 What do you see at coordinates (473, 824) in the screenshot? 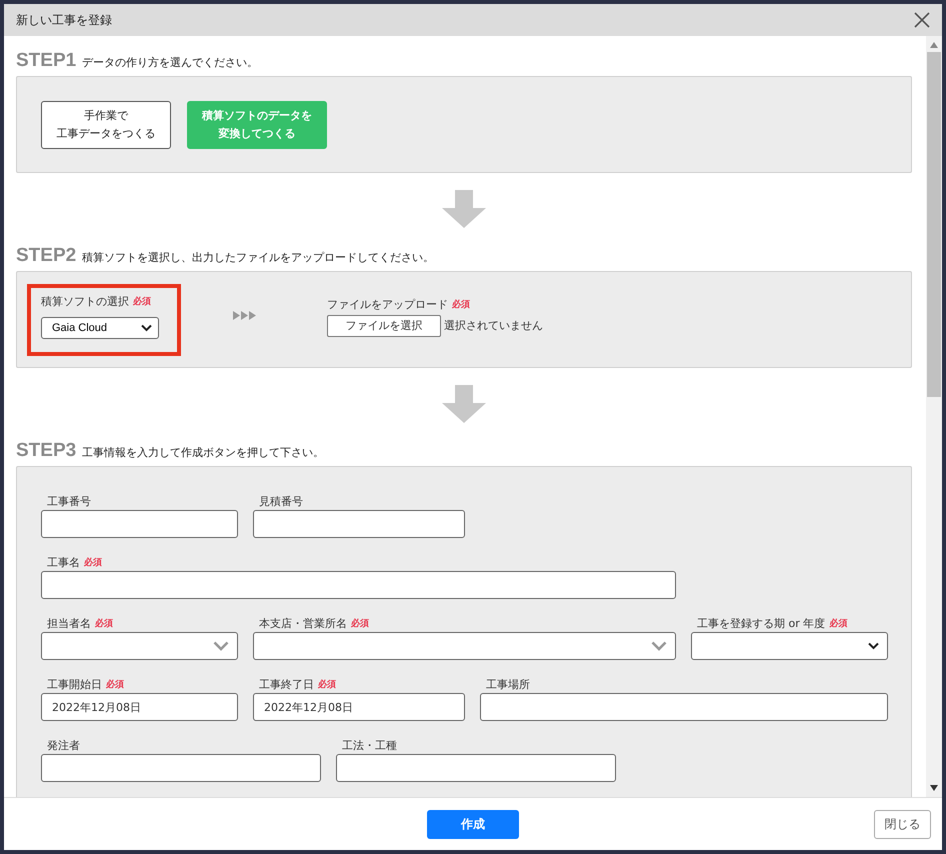
I see `create-button: 作成` at bounding box center [473, 824].